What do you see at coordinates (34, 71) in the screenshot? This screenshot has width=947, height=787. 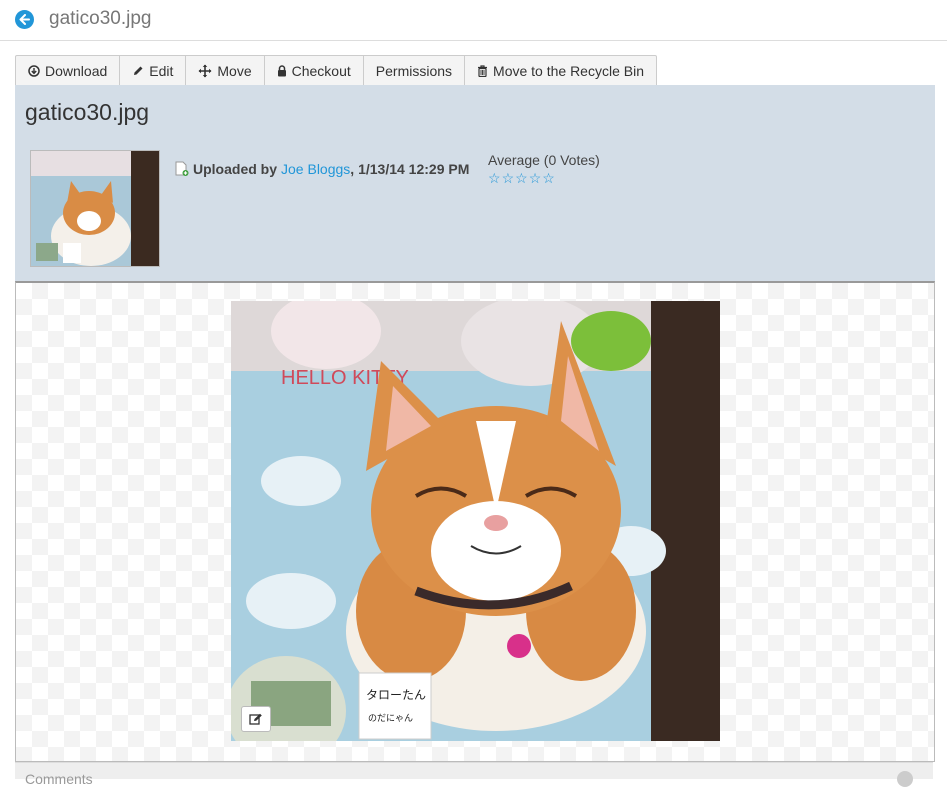 I see `download-icon` at bounding box center [34, 71].